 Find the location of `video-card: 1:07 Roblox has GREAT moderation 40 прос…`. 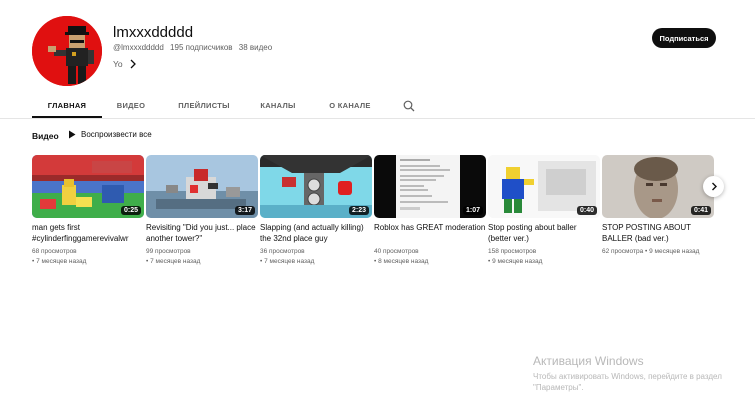

video-card: 1:07 Roblox has GREAT moderation 40 прос… is located at coordinates (430, 211).